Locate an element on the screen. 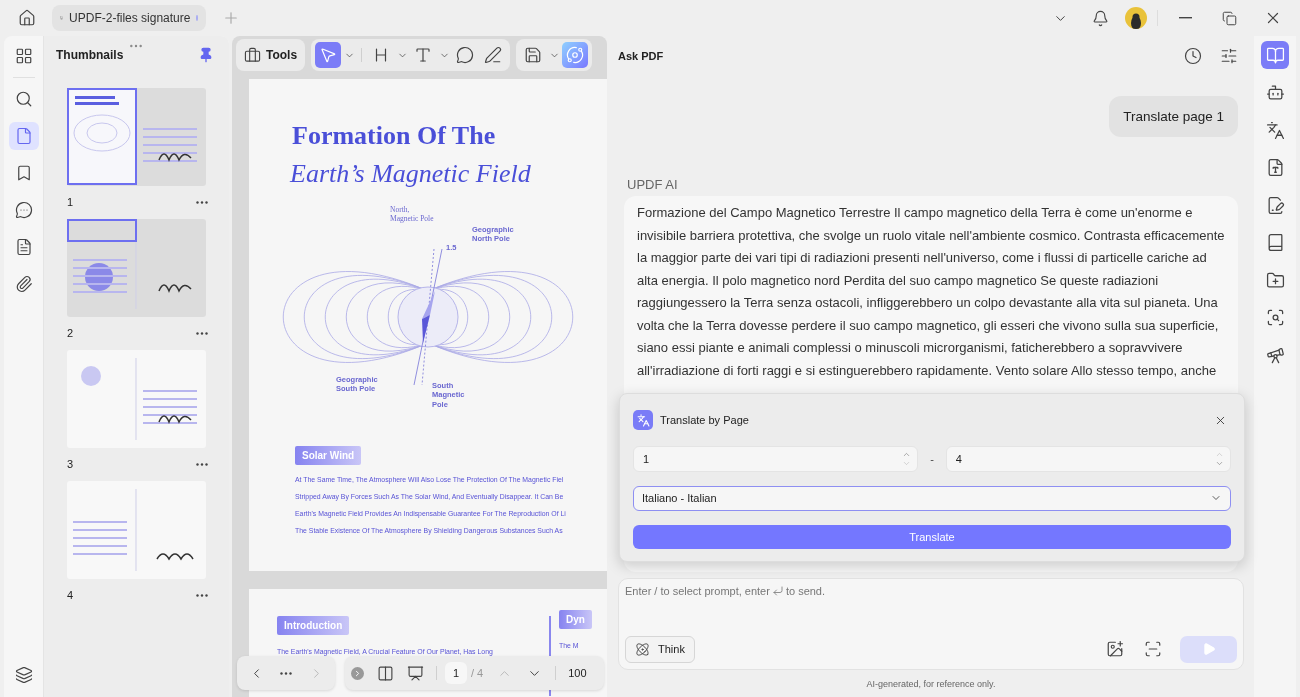  panel-title: Thumbnails is located at coordinates (90, 55).